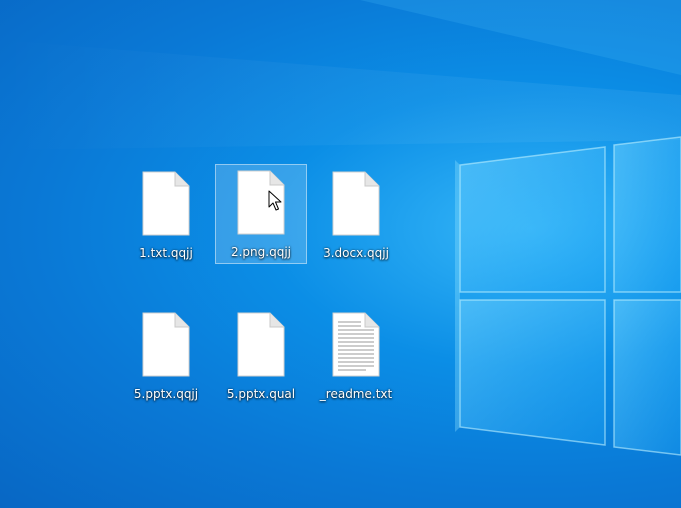  I want to click on text-file-icon, so click(356, 344).